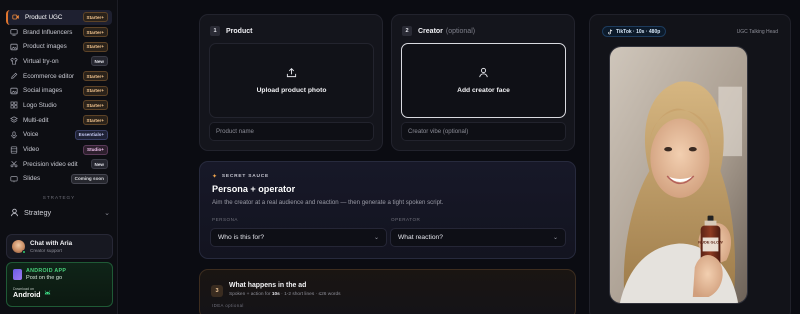 The width and height of the screenshot is (800, 314). What do you see at coordinates (757, 32) in the screenshot?
I see `preview-type: UGC Talking Head` at bounding box center [757, 32].